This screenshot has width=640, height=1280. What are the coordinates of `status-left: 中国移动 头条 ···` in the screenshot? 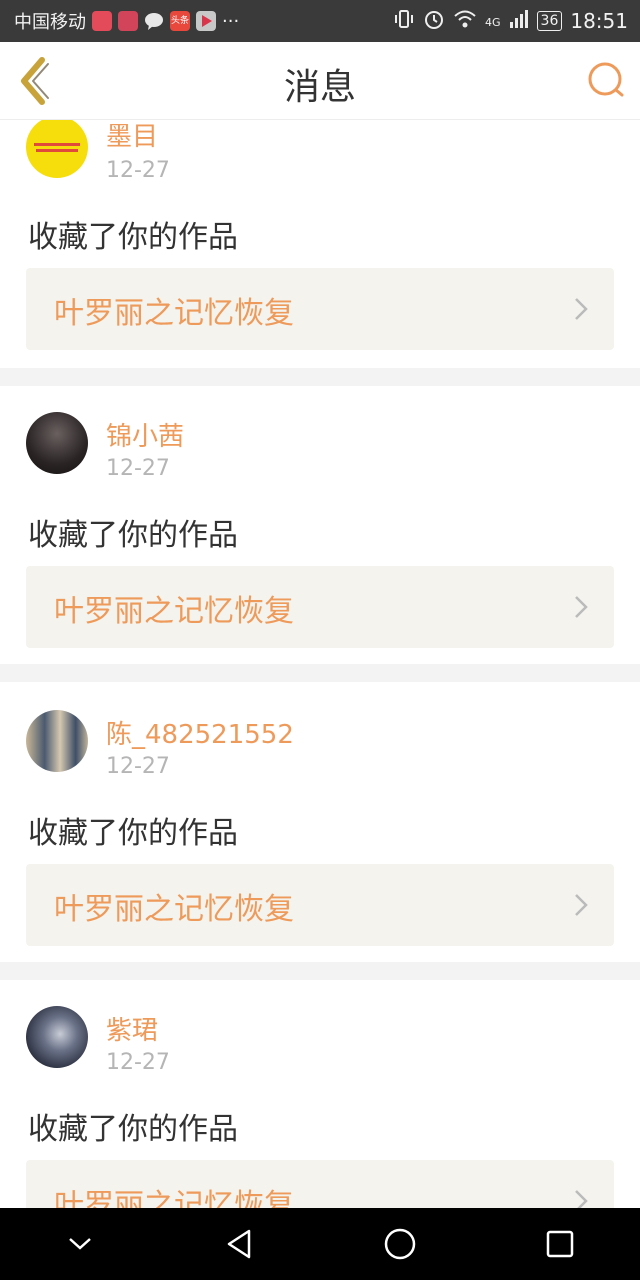 It's located at (126, 21).